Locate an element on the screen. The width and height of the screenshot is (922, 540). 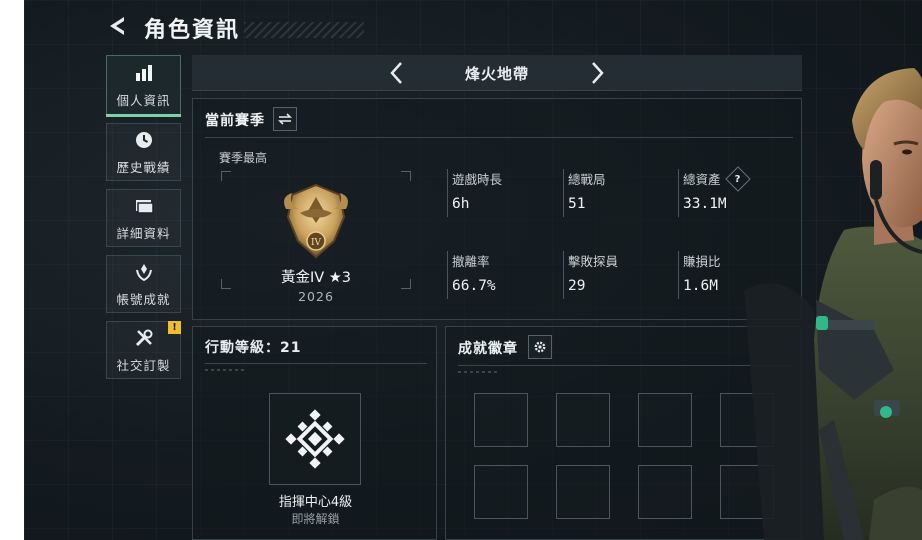
stat-label: 撤離率 is located at coordinates (471, 261).